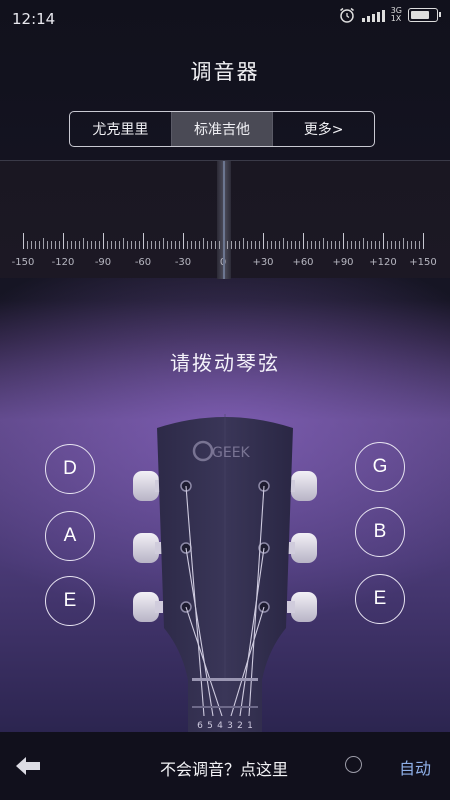 The width and height of the screenshot is (450, 800). Describe the element at coordinates (225, 601) in the screenshot. I see `guitar-strings` at that location.